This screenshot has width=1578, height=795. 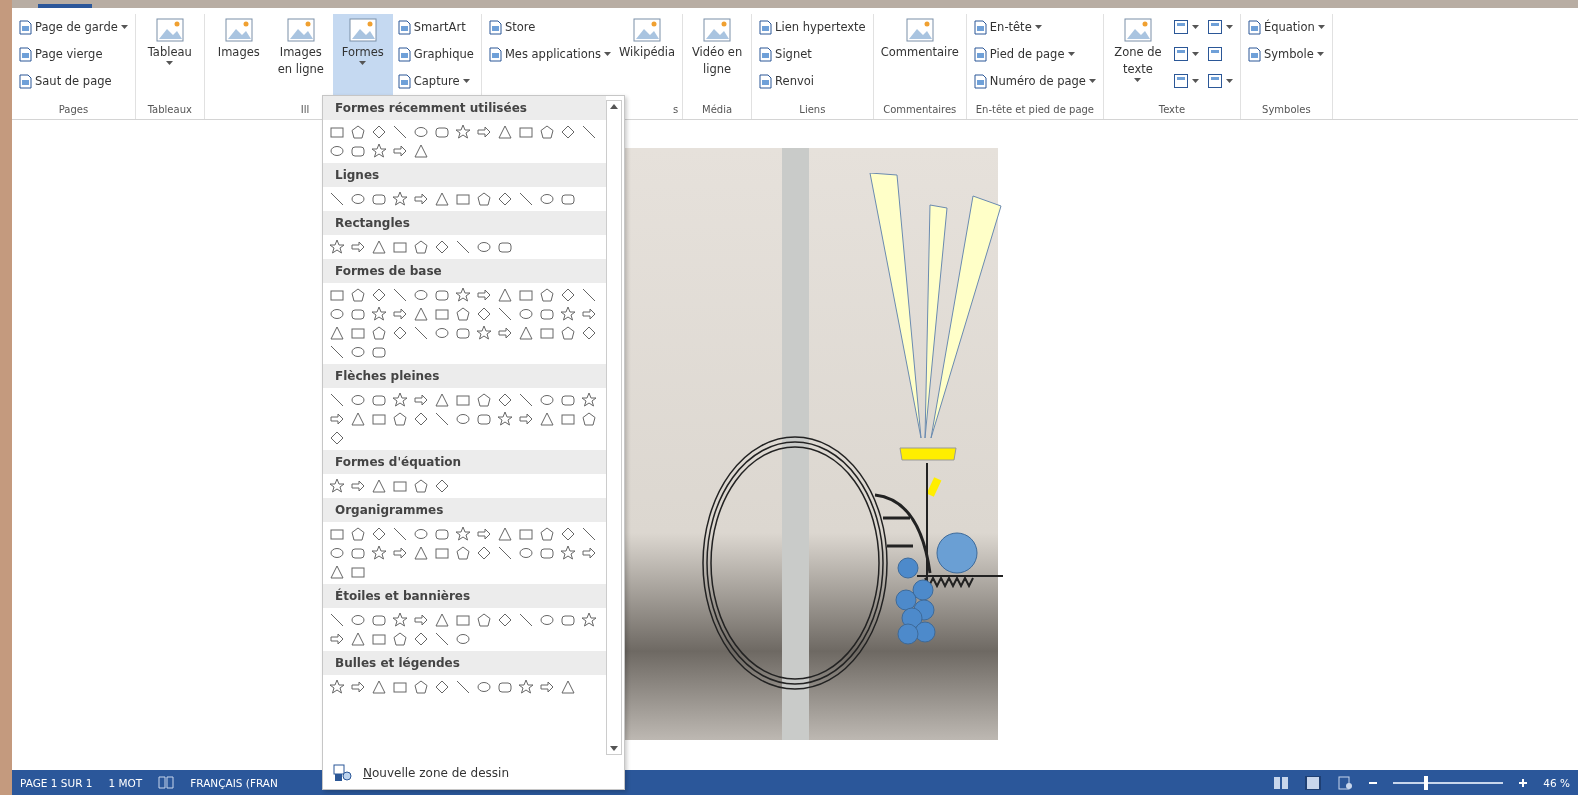 I want to click on ribbon-button: Images en ligne, so click(x=300, y=56).